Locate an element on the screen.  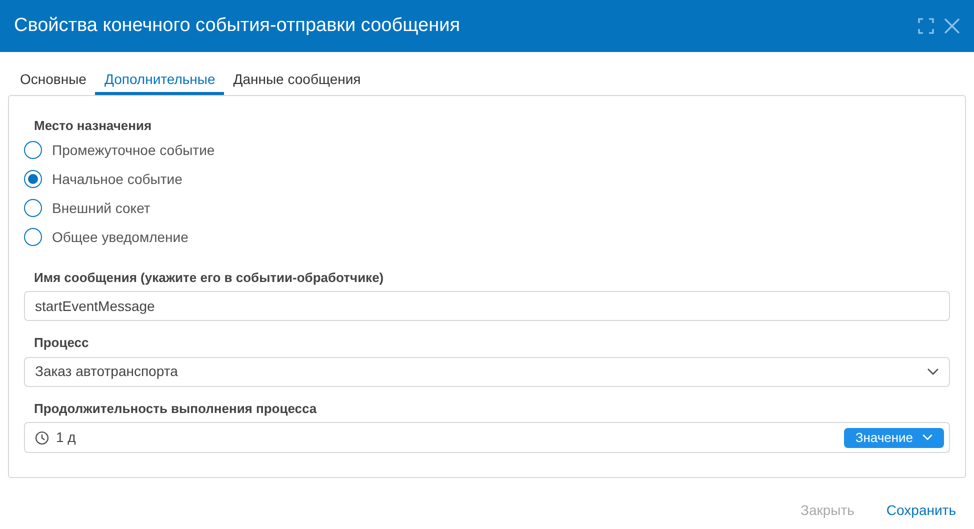
process-dropdown: Заказ автотранспорта is located at coordinates (487, 371).